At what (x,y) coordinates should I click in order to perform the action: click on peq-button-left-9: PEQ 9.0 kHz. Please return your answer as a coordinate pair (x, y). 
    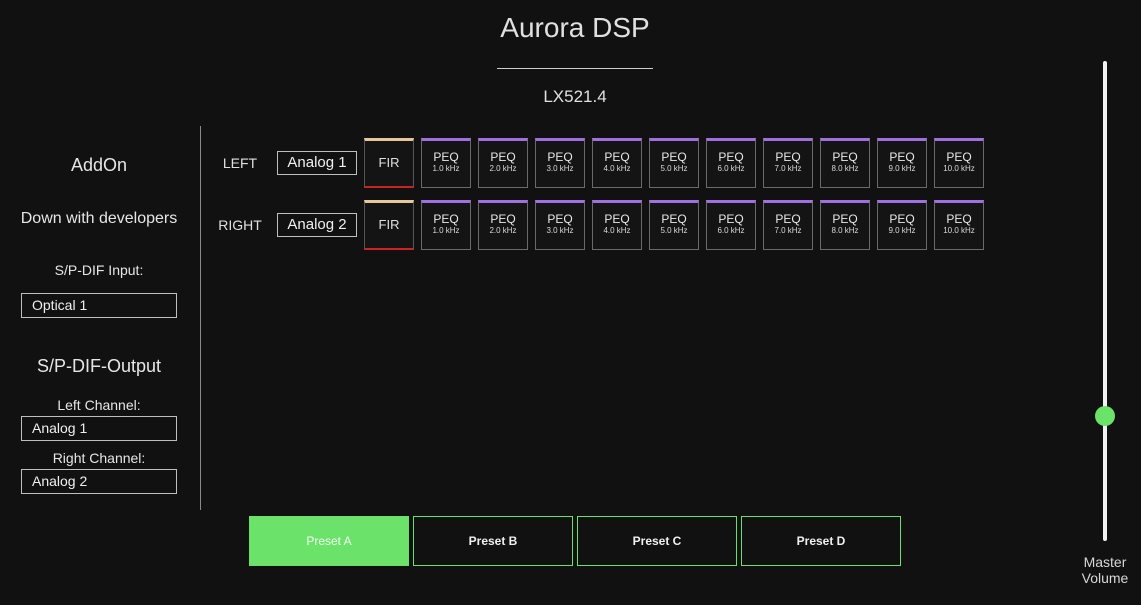
    Looking at the image, I should click on (902, 163).